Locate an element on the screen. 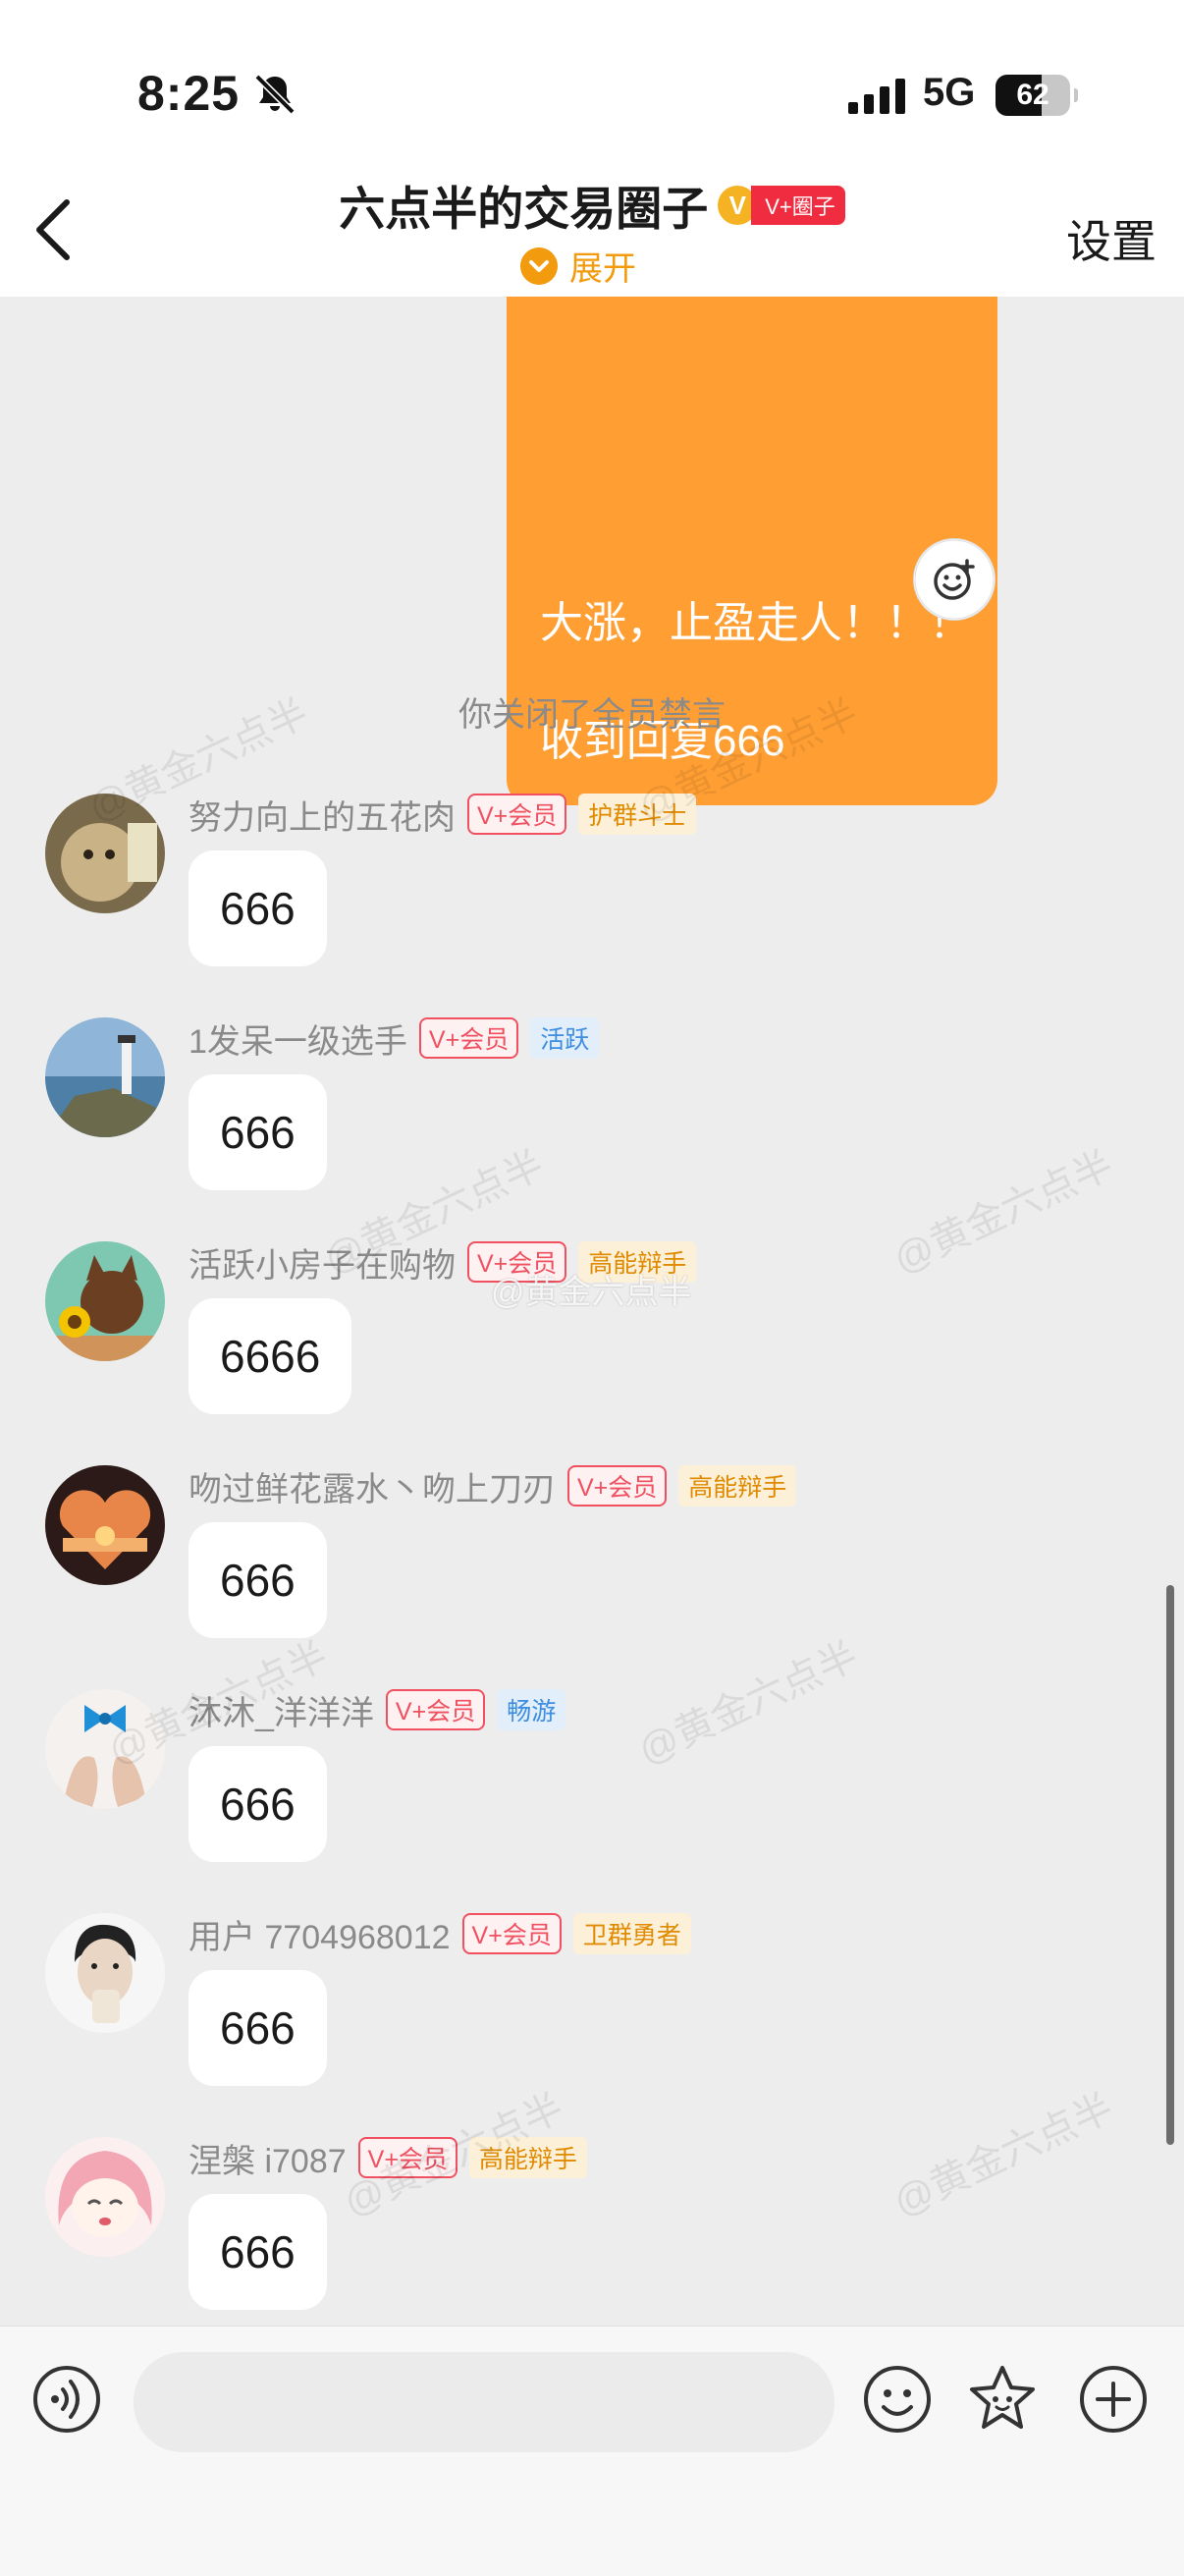 The image size is (1184, 2576). emoji-reaction-icon is located at coordinates (955, 579).